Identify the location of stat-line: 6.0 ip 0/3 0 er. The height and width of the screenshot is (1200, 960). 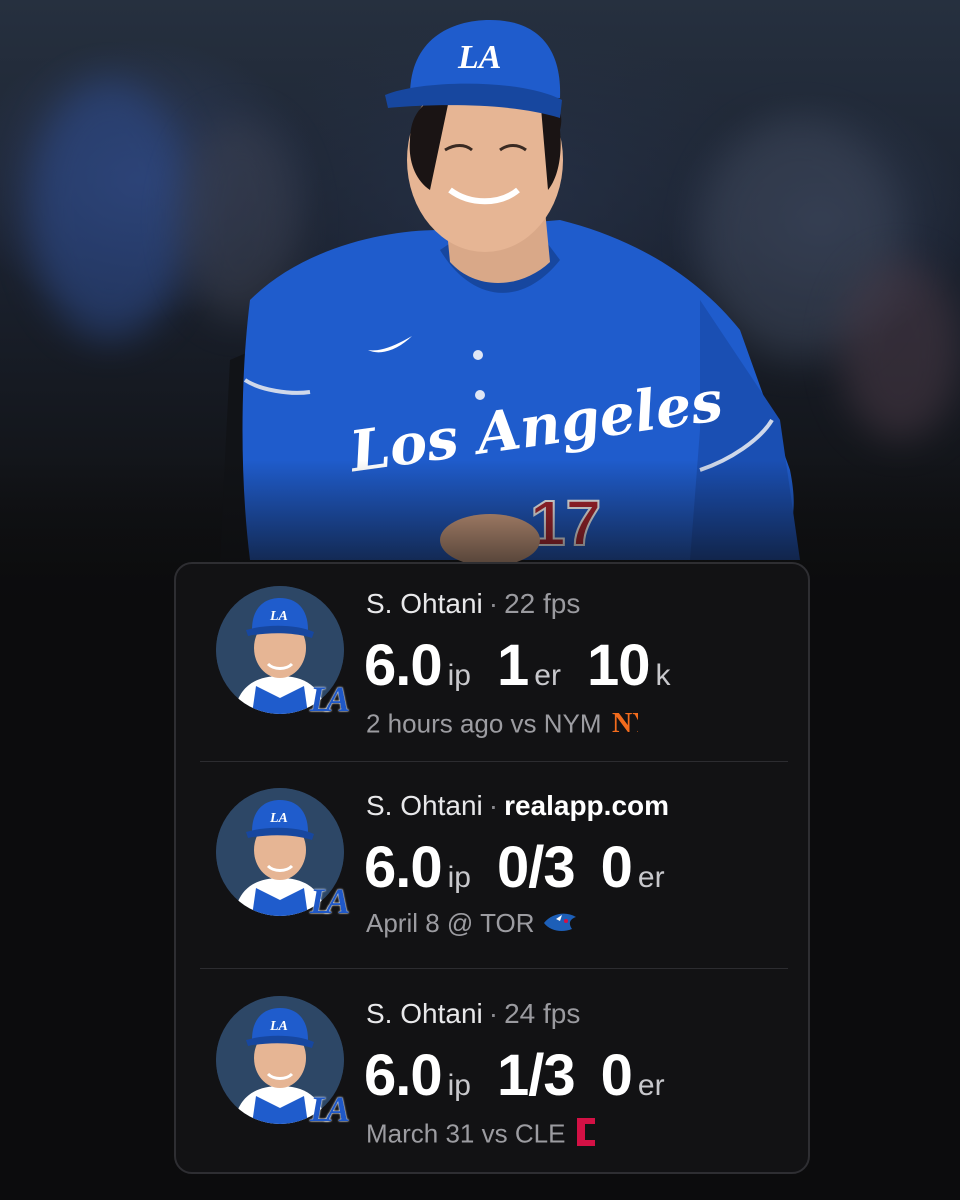
(527, 869).